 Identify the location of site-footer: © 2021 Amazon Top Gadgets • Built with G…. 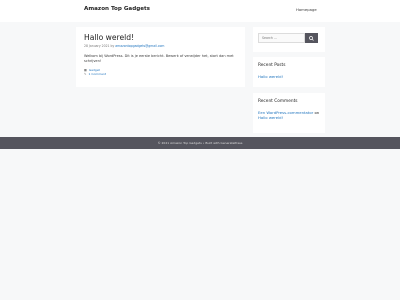
(200, 143).